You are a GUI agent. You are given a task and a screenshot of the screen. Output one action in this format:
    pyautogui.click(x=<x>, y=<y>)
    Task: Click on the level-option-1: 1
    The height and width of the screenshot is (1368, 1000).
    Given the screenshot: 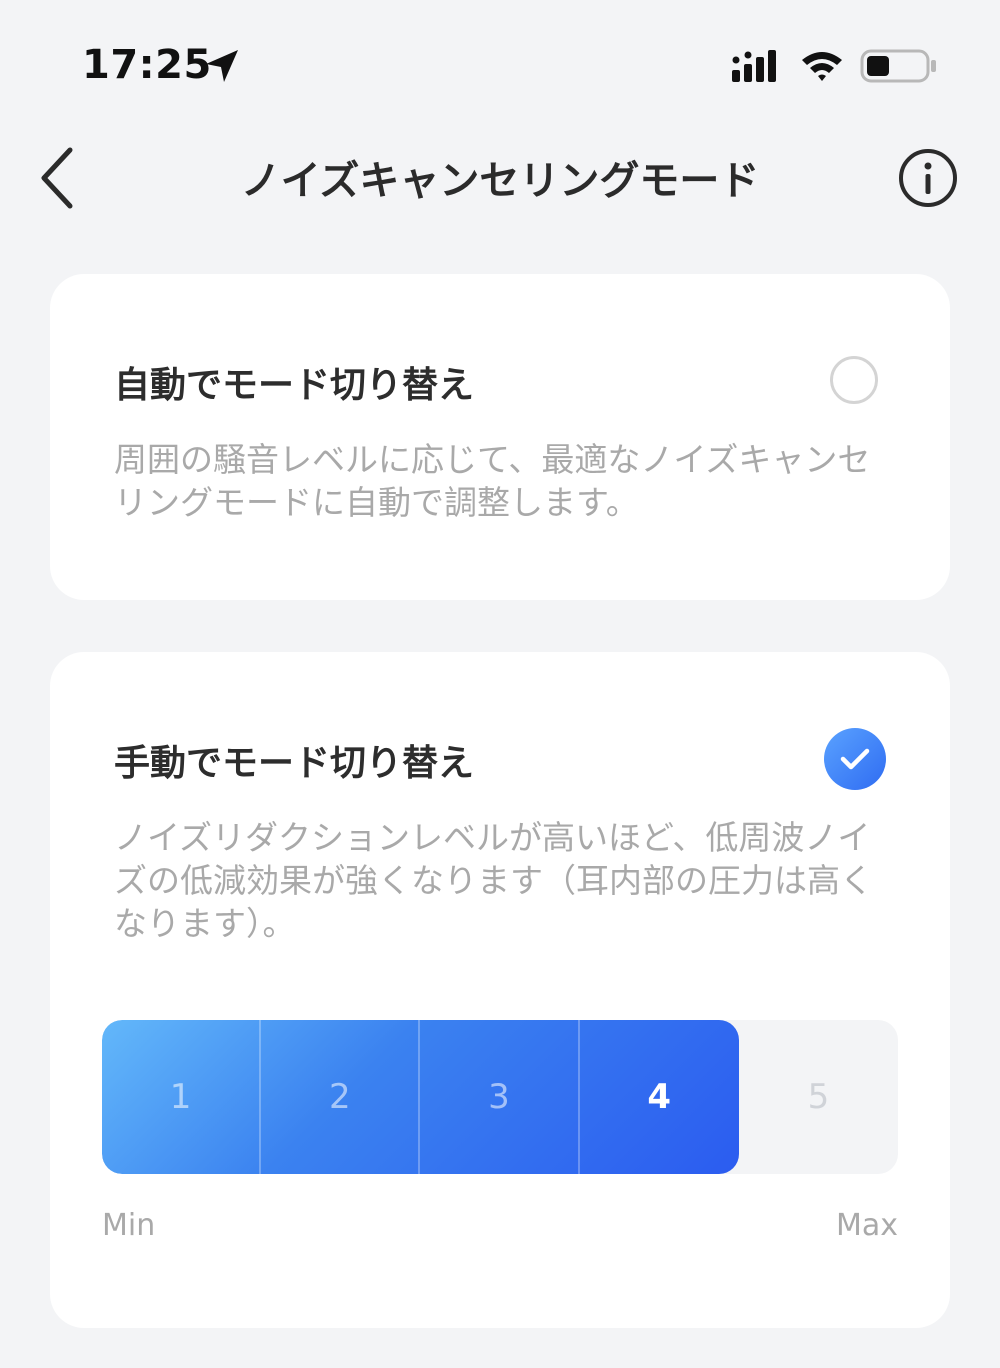 What is the action you would take?
    pyautogui.click(x=182, y=1097)
    